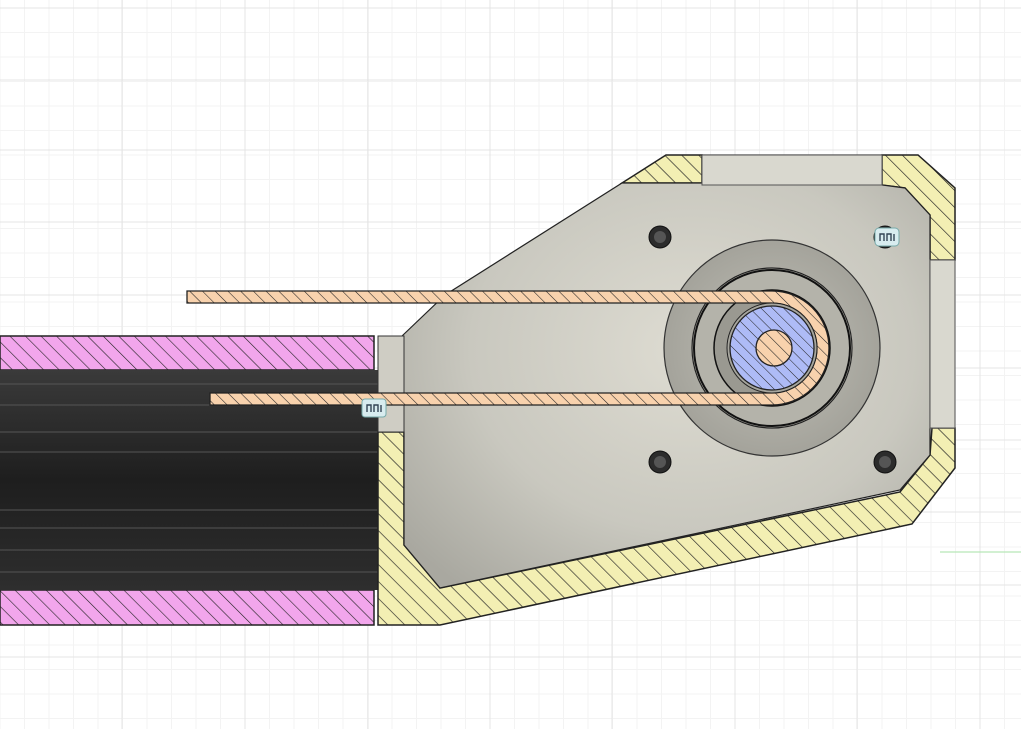  What do you see at coordinates (774, 348) in the screenshot?
I see `motor-shaft` at bounding box center [774, 348].